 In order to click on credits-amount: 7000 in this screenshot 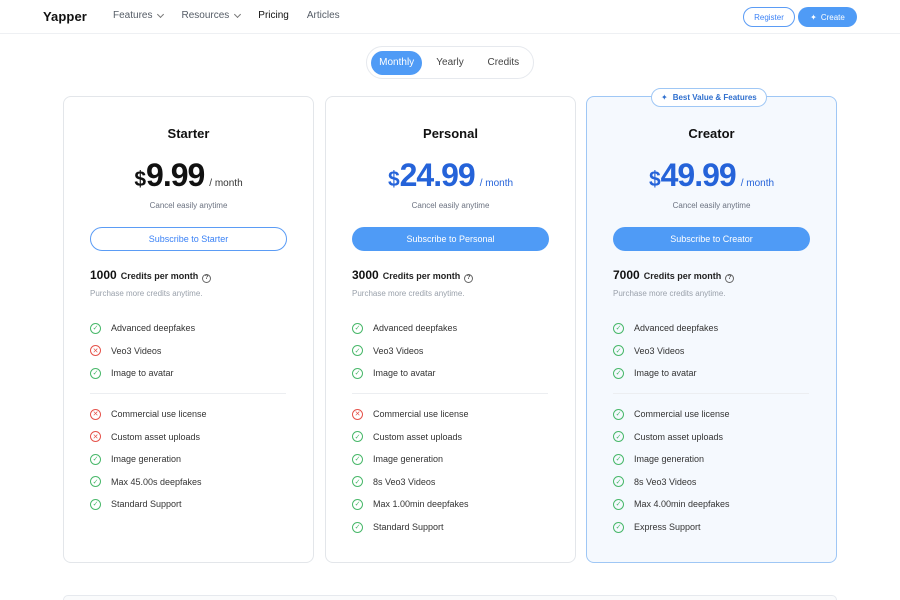, I will do `click(626, 275)`.